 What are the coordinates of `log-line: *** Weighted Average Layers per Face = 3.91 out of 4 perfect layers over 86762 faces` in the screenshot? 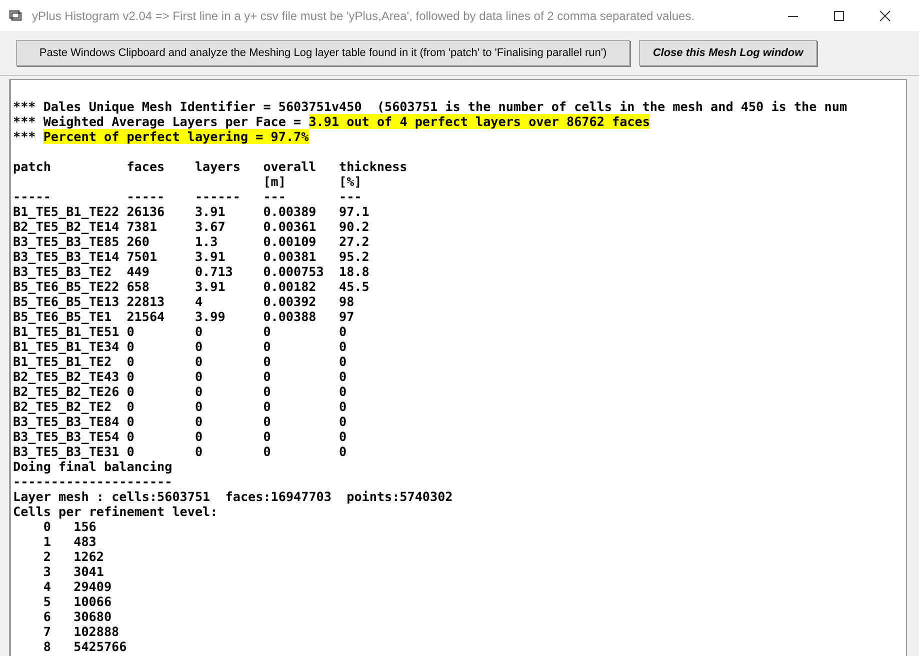 It's located at (332, 121).